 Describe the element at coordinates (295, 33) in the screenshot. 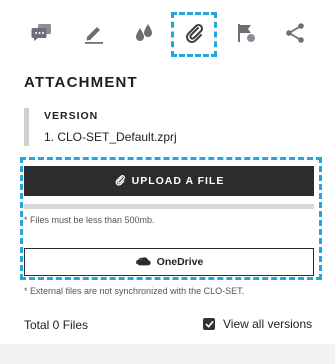

I see `share-icon` at that location.